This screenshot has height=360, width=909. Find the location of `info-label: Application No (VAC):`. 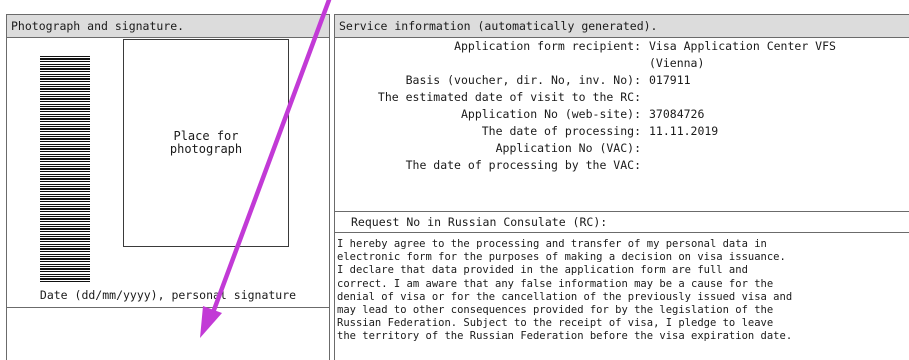

info-label: Application No (VAC): is located at coordinates (568, 148).